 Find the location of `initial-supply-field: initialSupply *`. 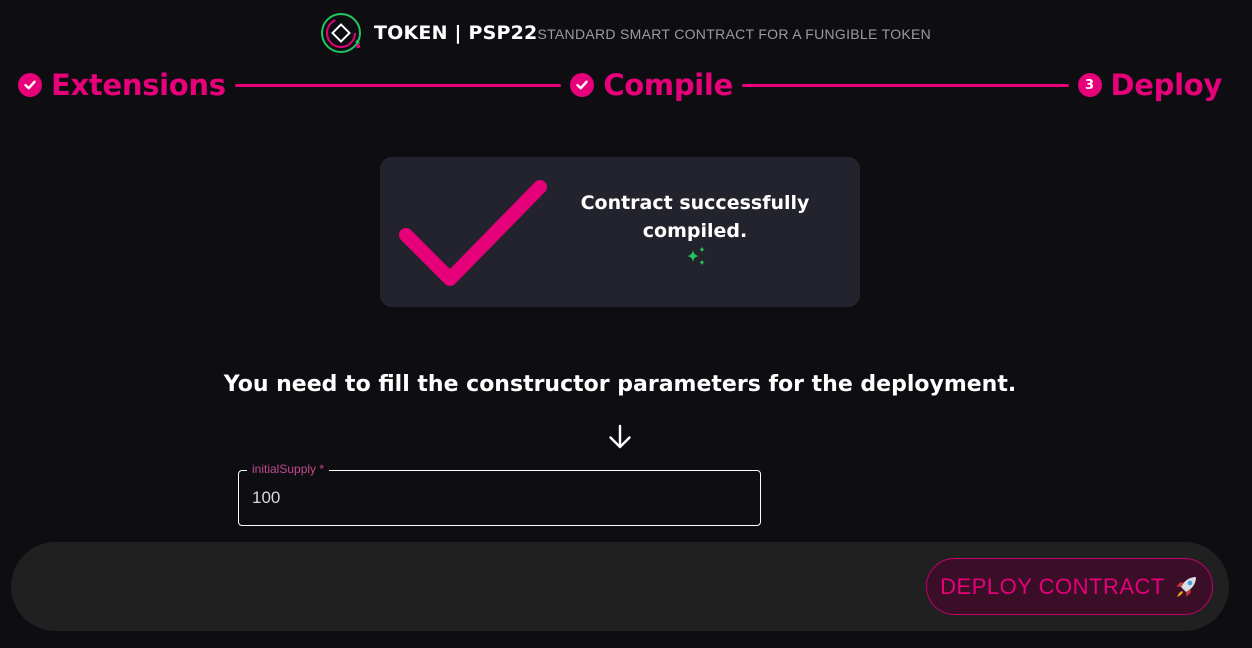

initial-supply-field: initialSupply * is located at coordinates (499, 494).